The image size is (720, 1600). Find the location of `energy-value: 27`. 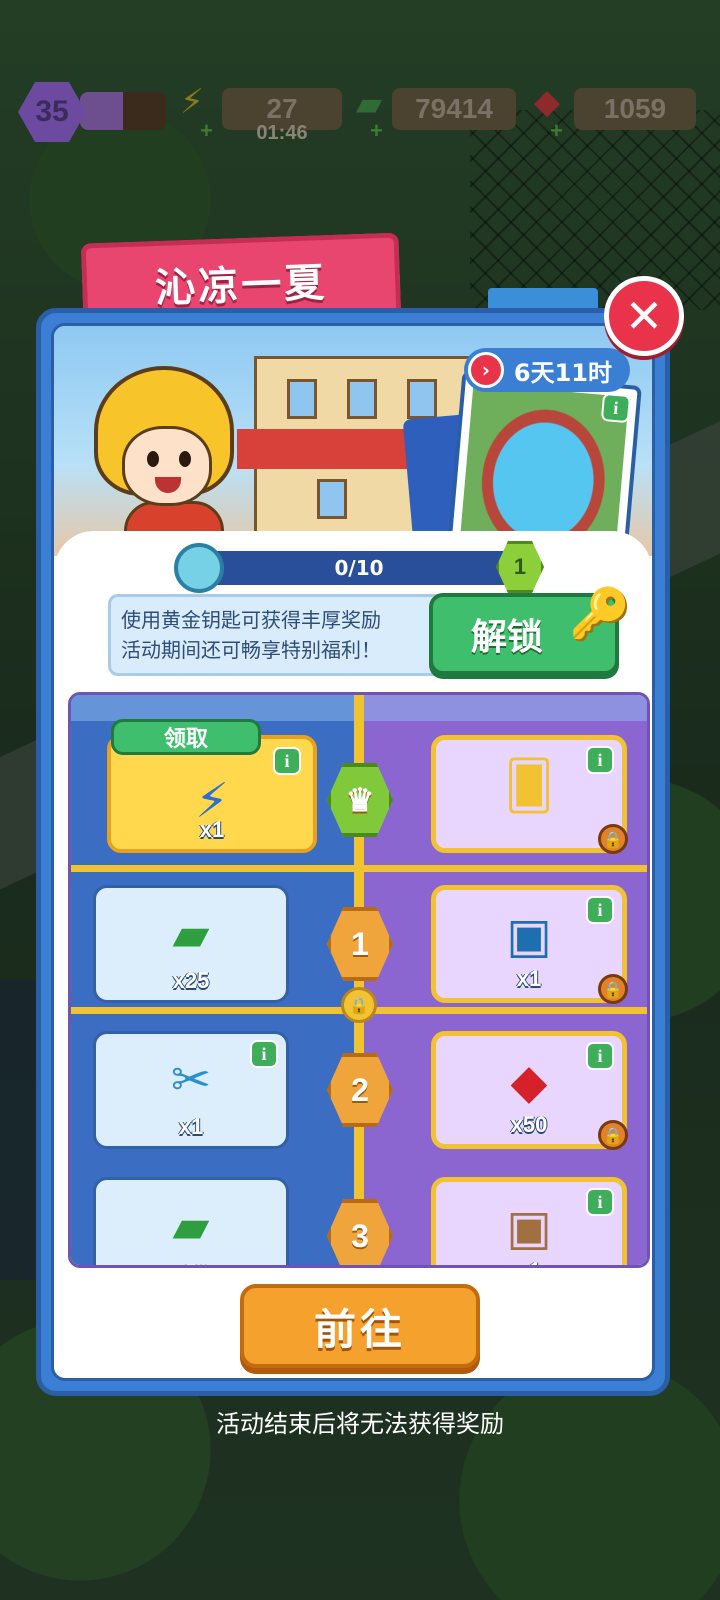

energy-value: 27 is located at coordinates (282, 108).